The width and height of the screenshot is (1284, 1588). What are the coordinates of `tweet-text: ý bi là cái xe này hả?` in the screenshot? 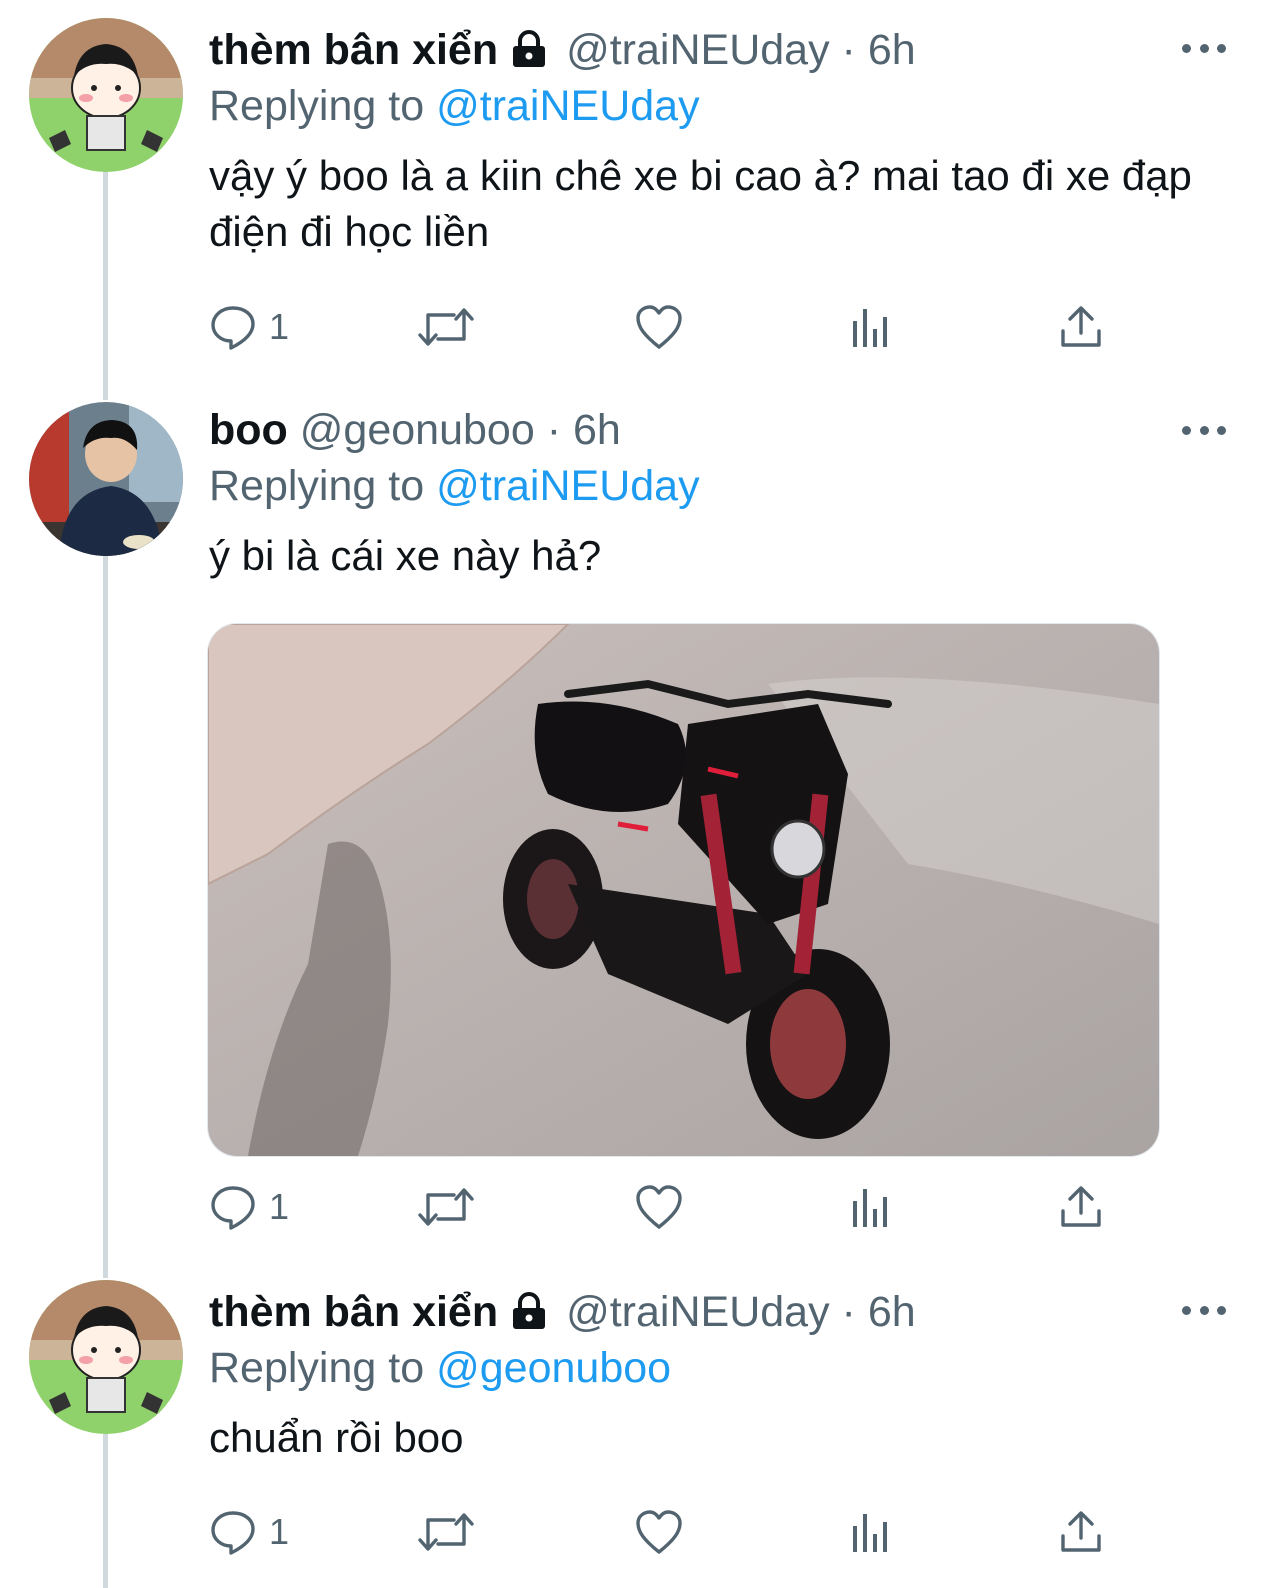 It's located at (405, 555).